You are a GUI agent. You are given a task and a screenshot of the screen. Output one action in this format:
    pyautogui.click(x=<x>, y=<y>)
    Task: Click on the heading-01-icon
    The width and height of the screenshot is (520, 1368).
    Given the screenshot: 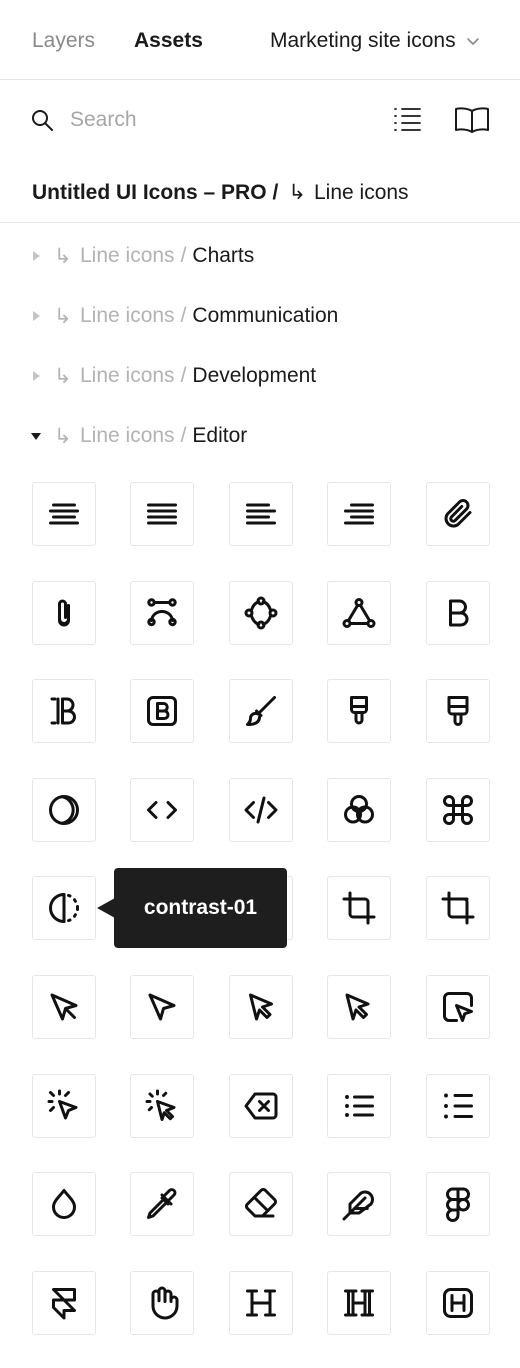 What is the action you would take?
    pyautogui.click(x=261, y=1303)
    